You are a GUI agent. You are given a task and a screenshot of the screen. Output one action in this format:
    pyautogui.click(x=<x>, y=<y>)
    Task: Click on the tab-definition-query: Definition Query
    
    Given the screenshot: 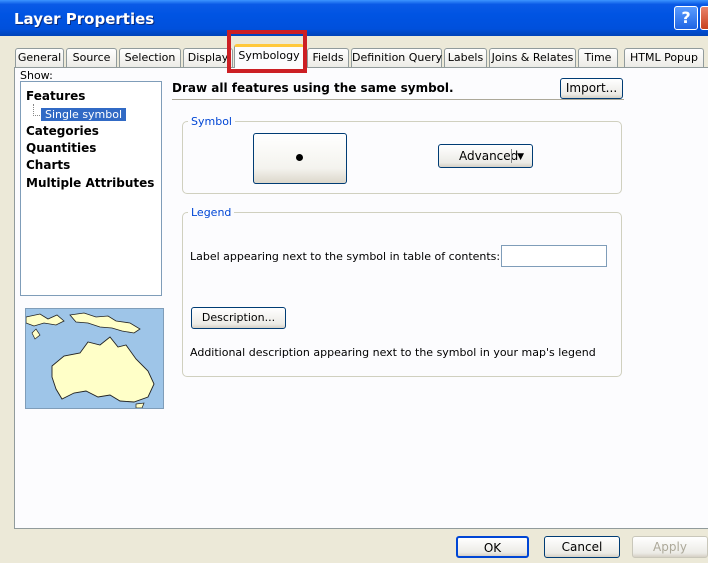 What is the action you would take?
    pyautogui.click(x=396, y=57)
    